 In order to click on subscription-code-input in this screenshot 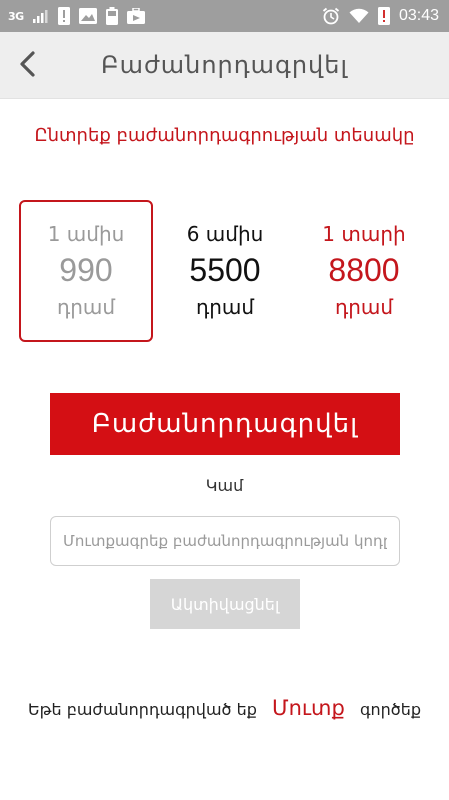, I will do `click(225, 541)`.